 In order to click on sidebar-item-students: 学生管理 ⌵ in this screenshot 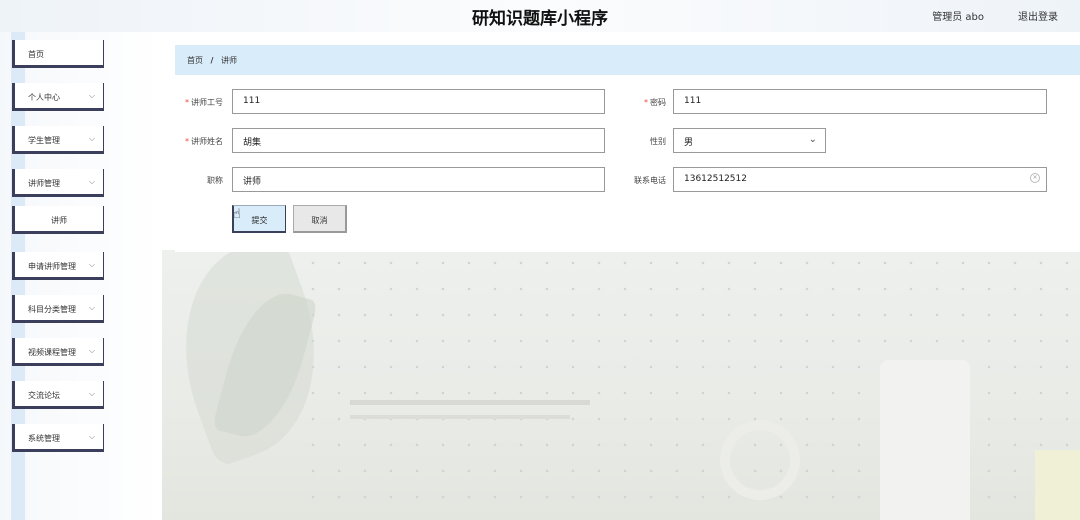, I will do `click(58, 140)`.